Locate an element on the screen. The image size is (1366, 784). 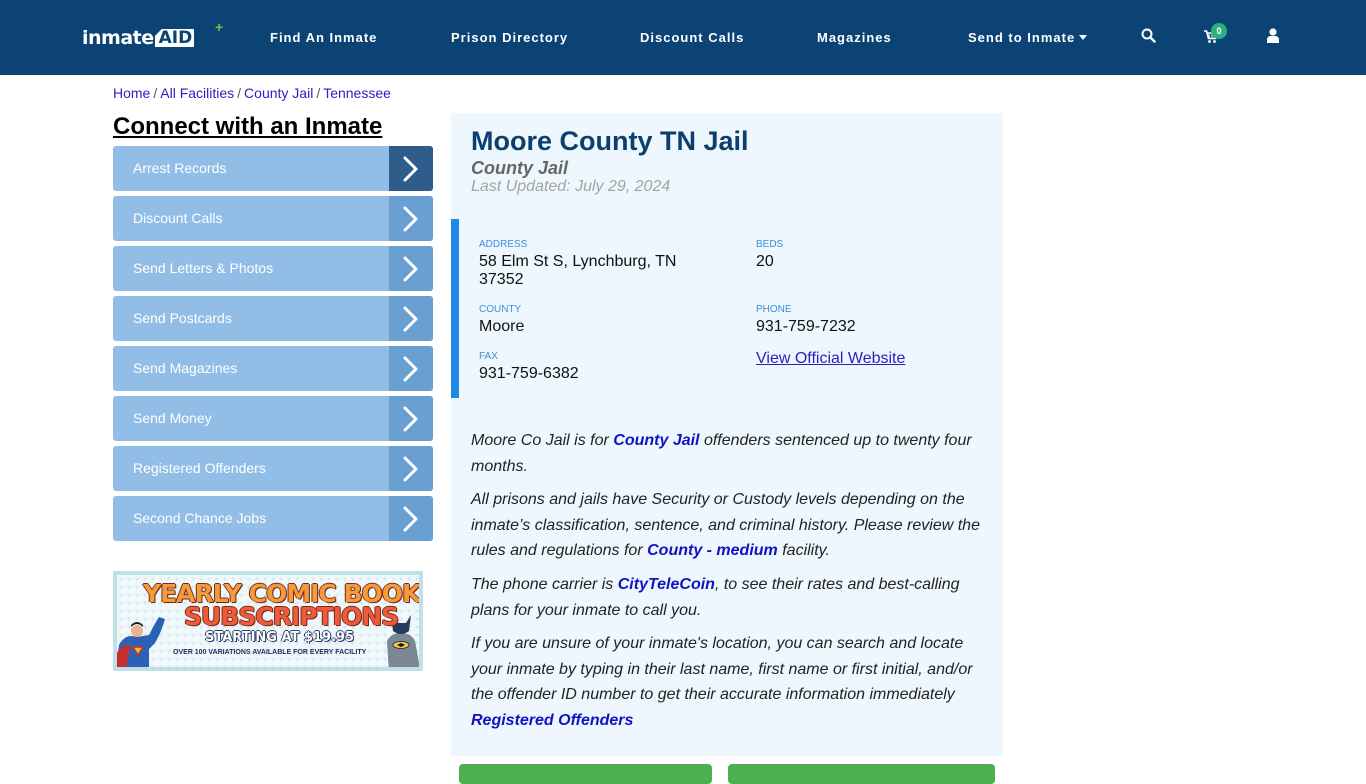
text: Moore Co Jail is for is located at coordinates (542, 440).